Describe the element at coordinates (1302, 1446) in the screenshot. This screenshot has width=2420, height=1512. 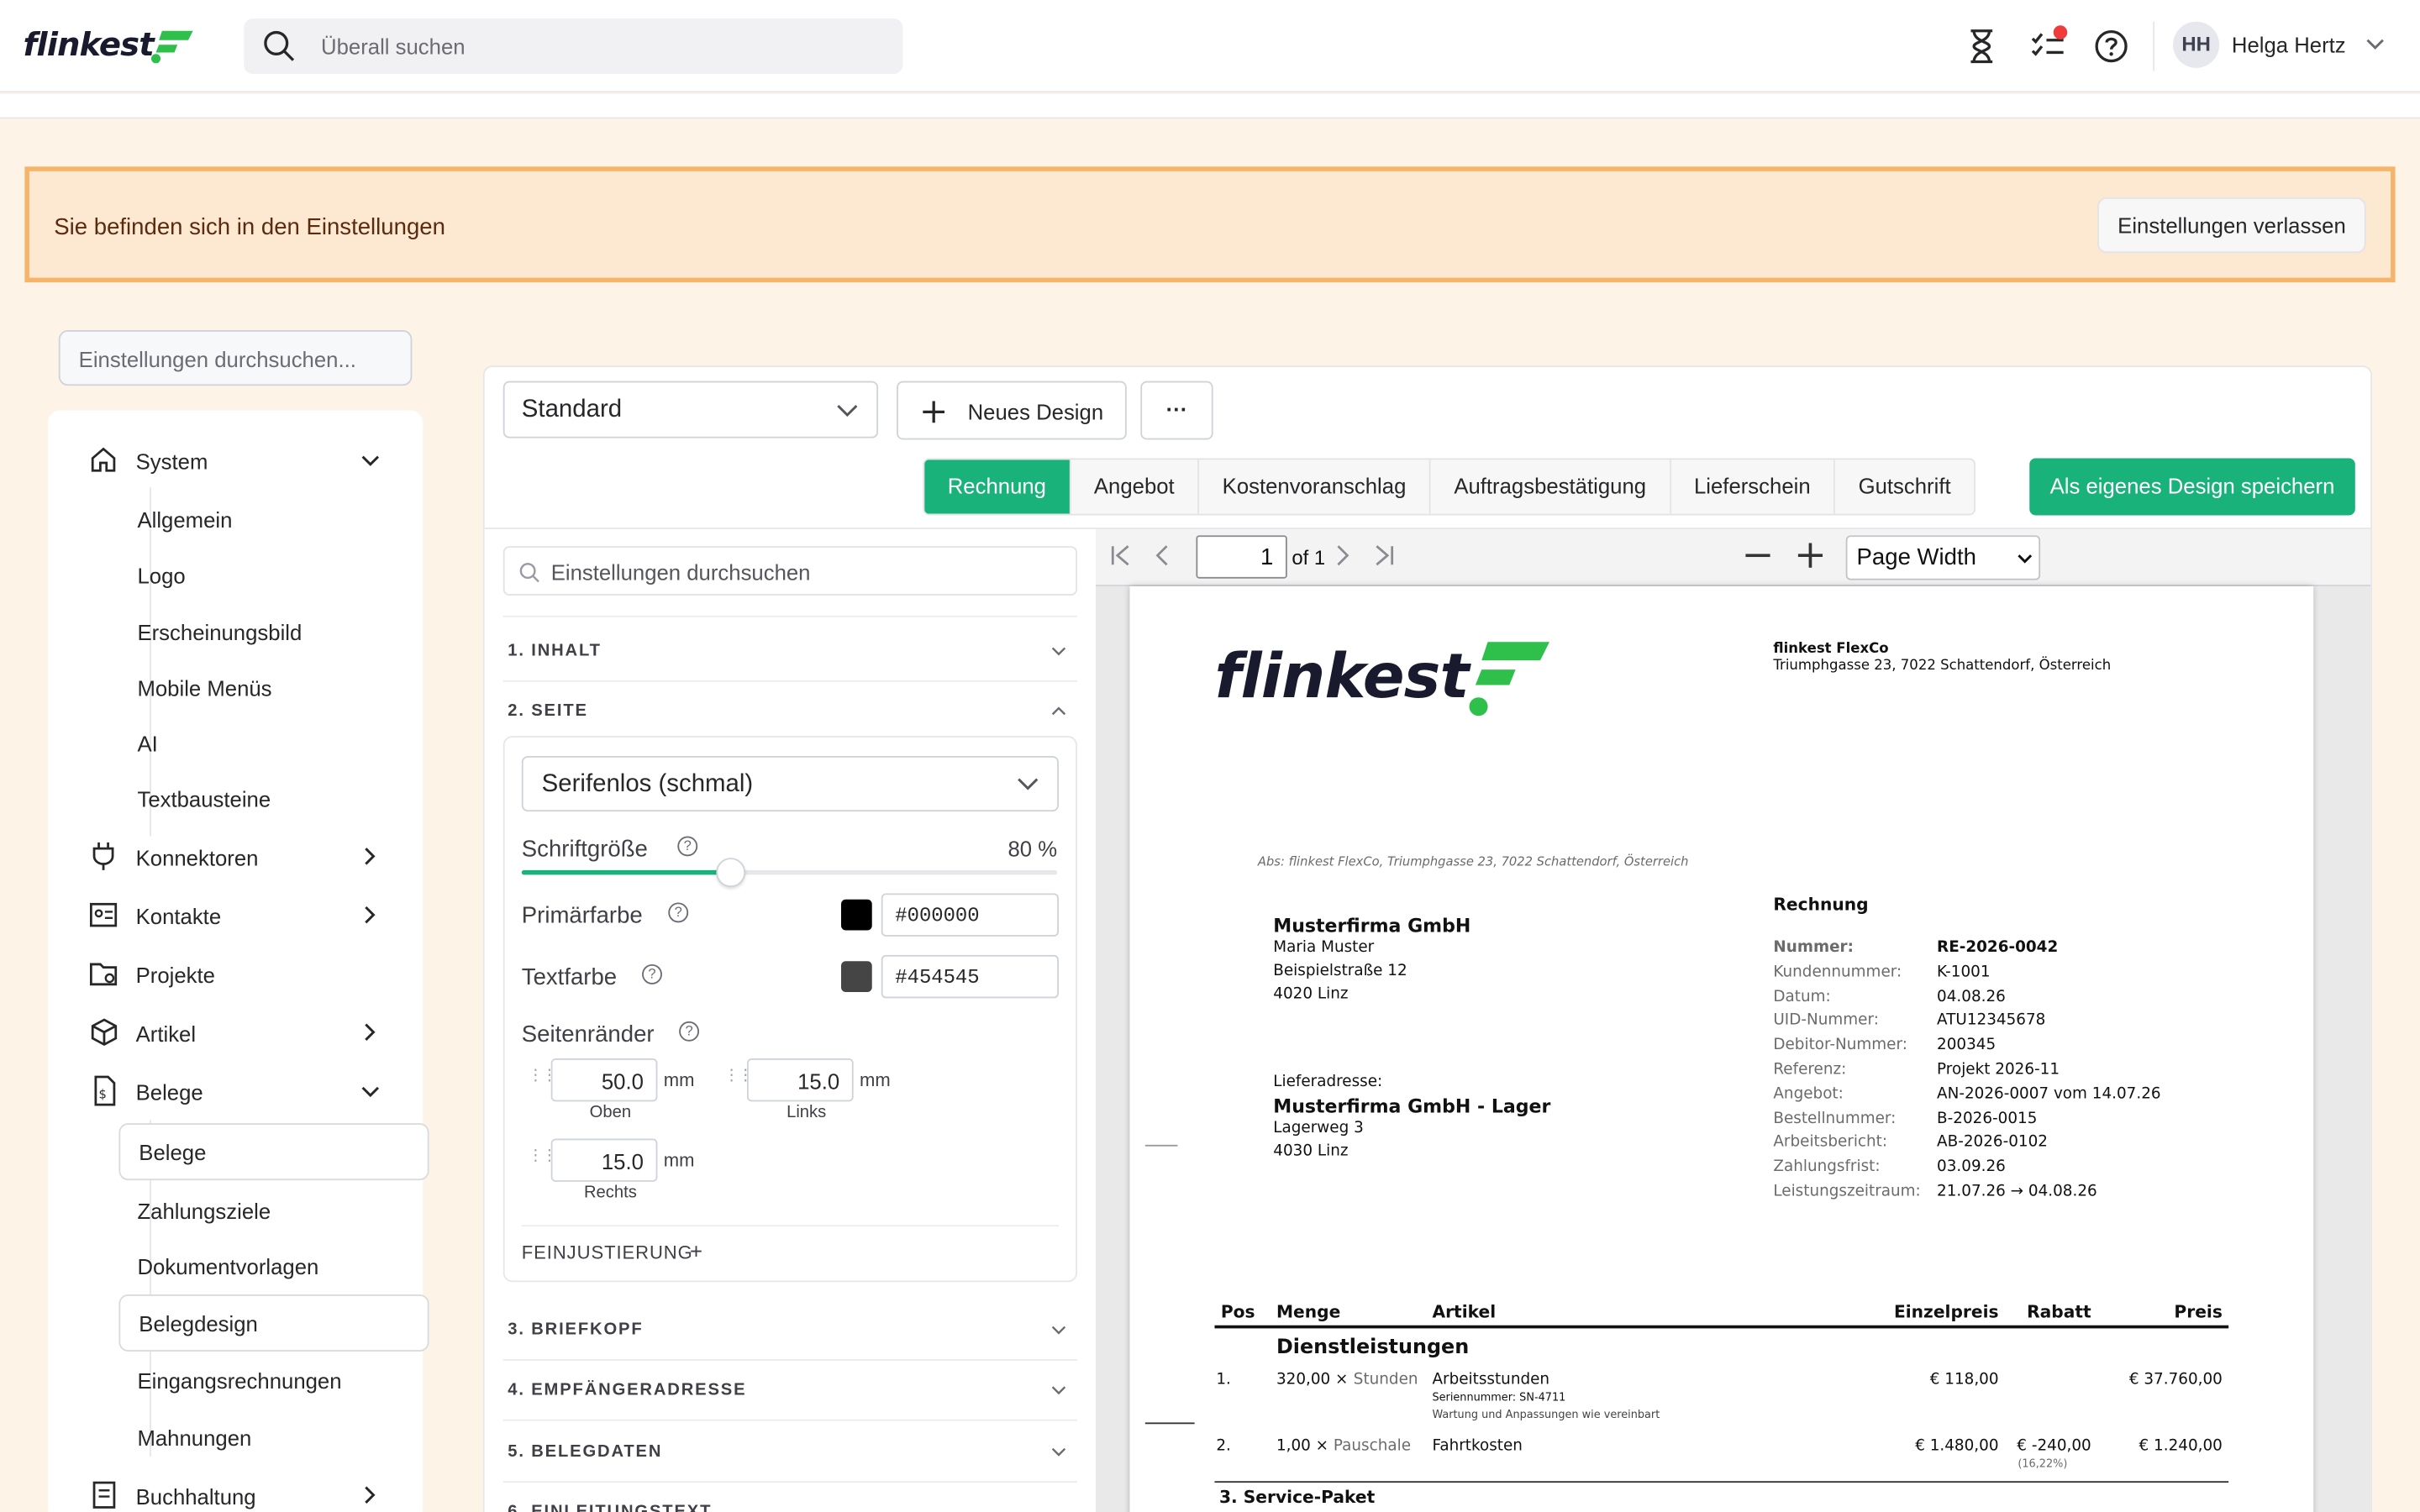
I see `row-qty: 1,00 ×` at that location.